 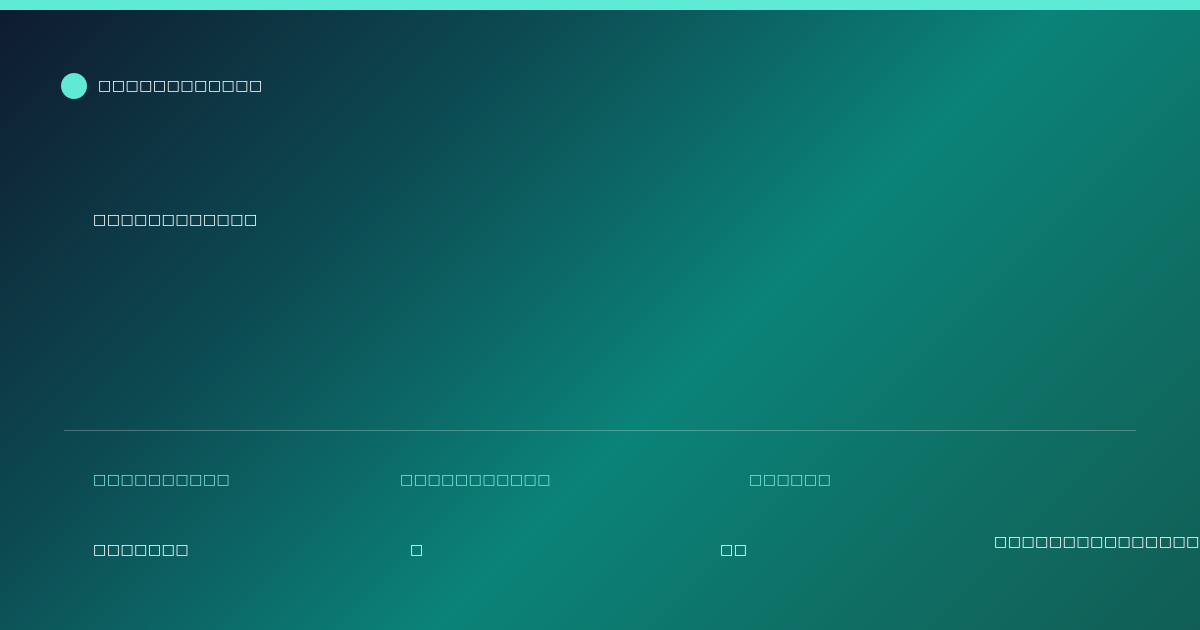 I want to click on brand-name: □□□□□□□□□□□□, so click(x=180, y=86).